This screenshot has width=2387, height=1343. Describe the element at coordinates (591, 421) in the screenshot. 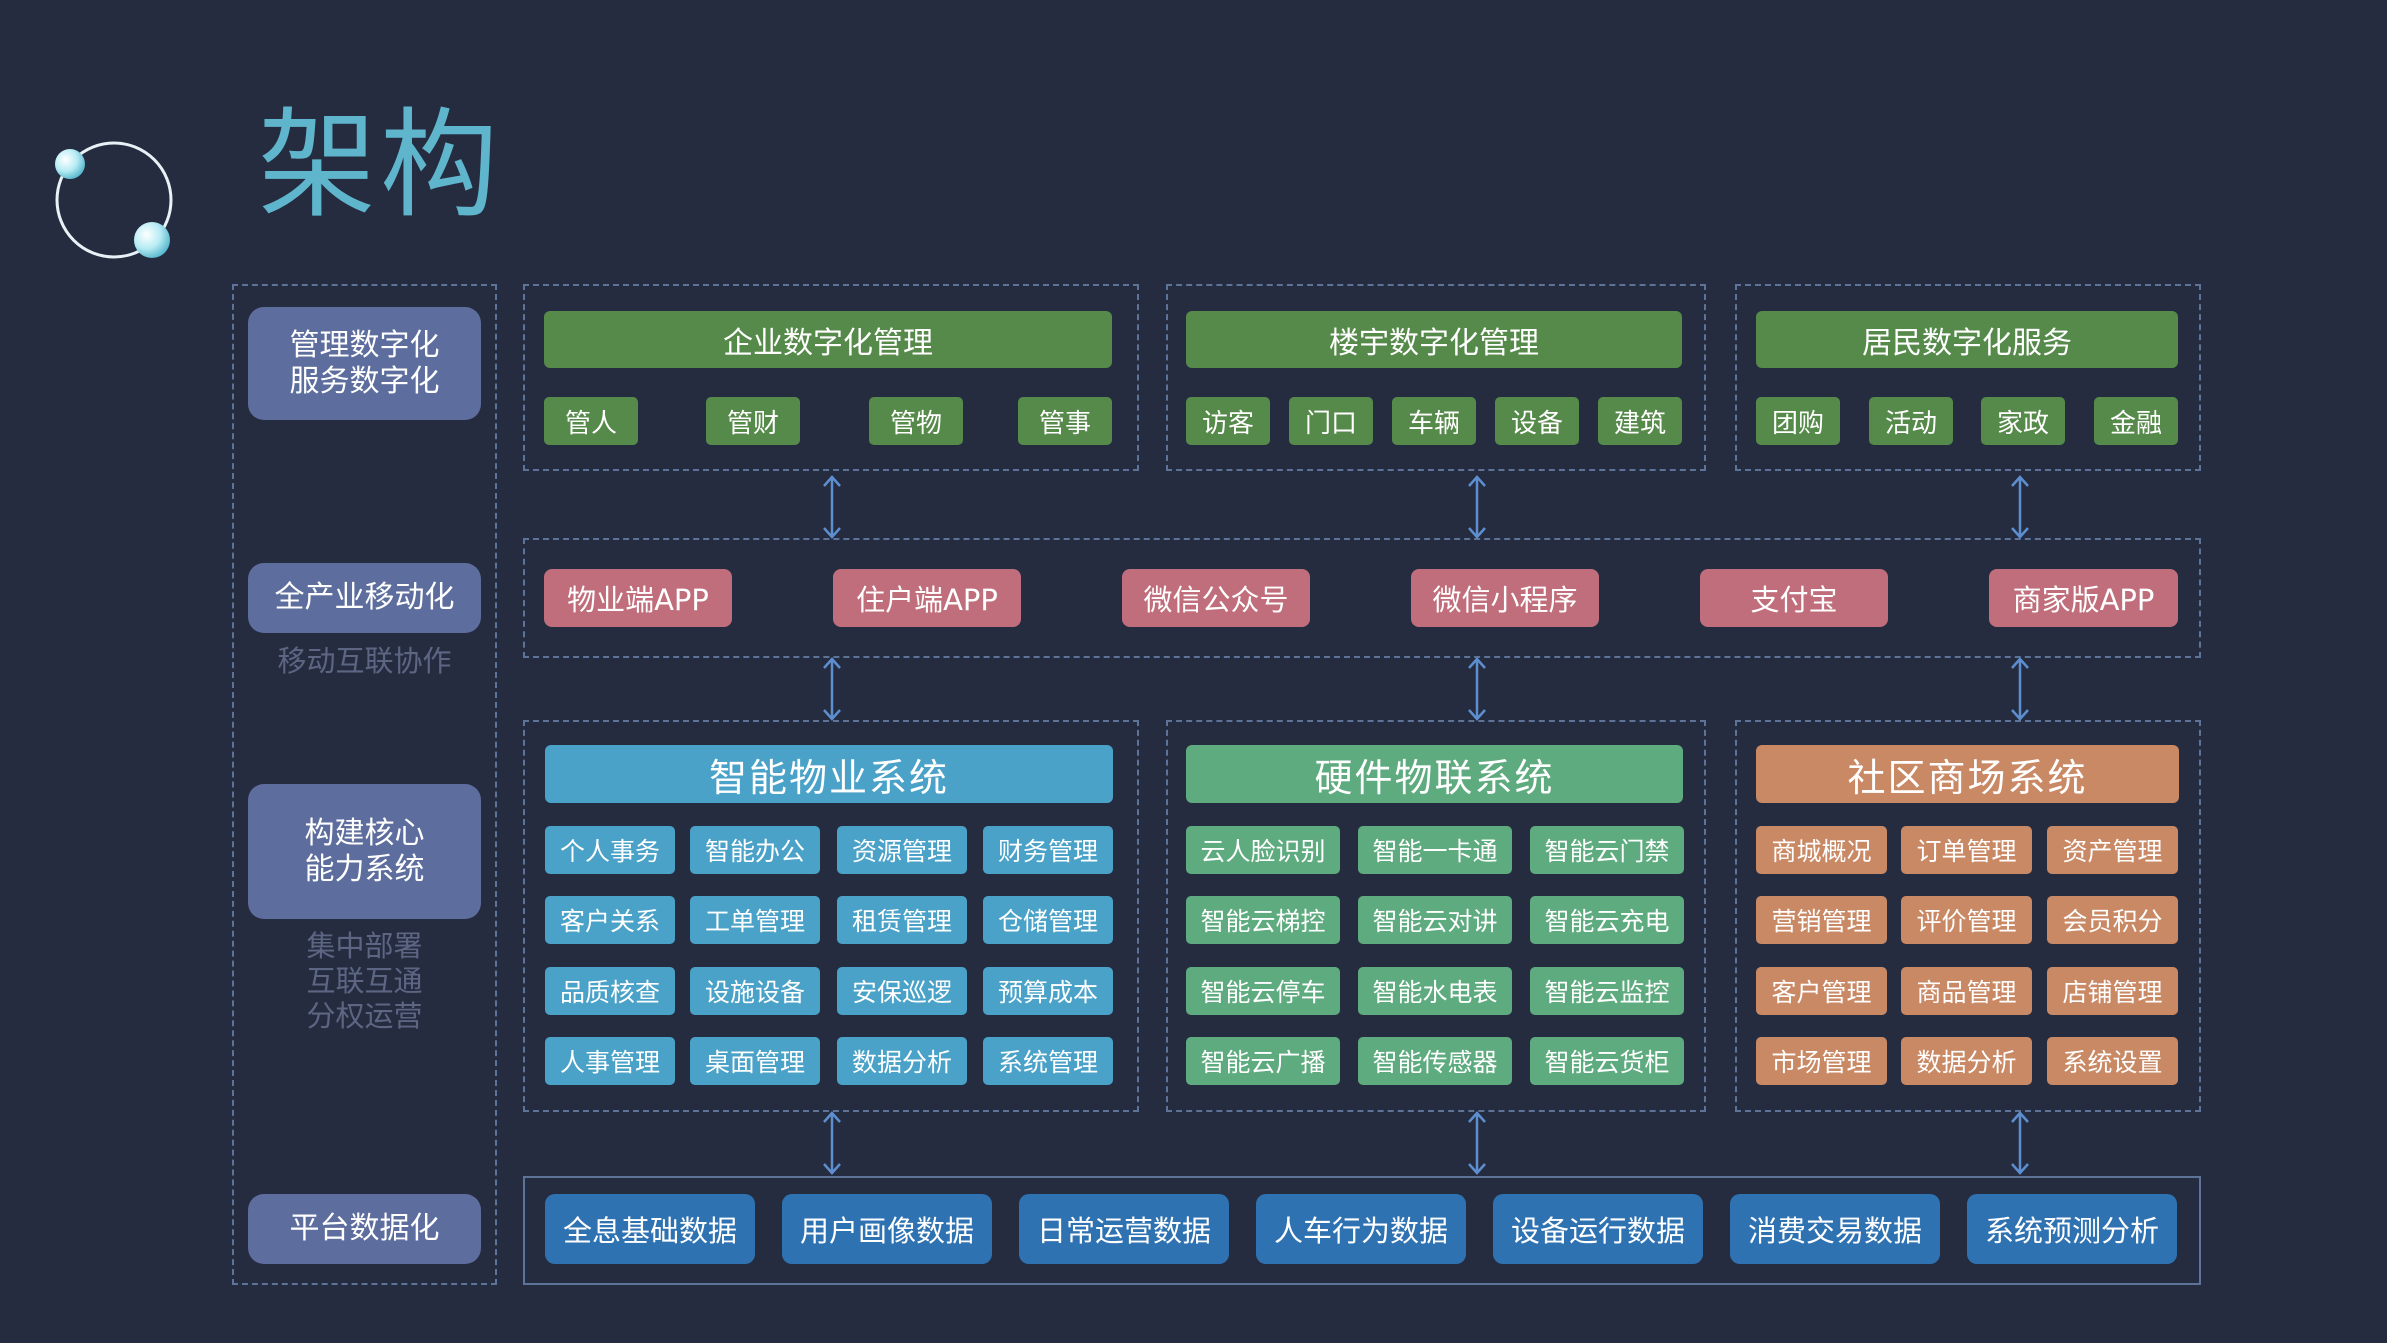

I see `tag-enterprise-1: 管人` at that location.